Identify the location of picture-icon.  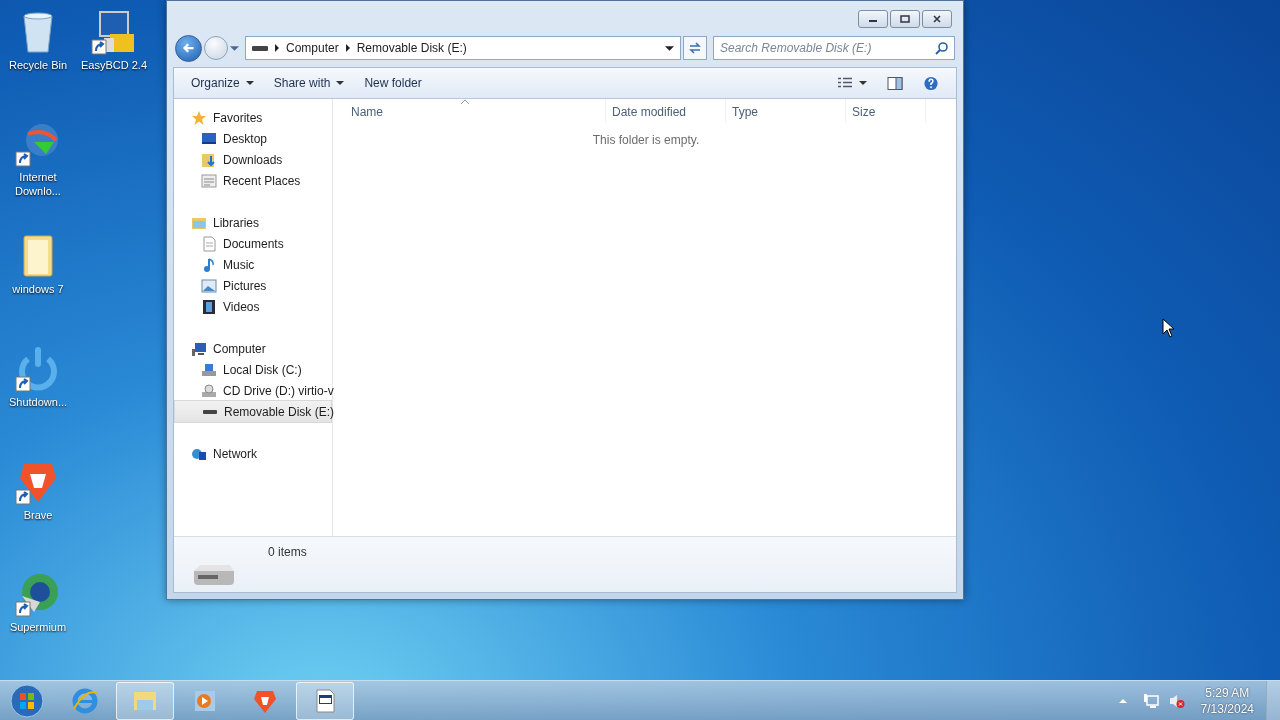
(209, 285).